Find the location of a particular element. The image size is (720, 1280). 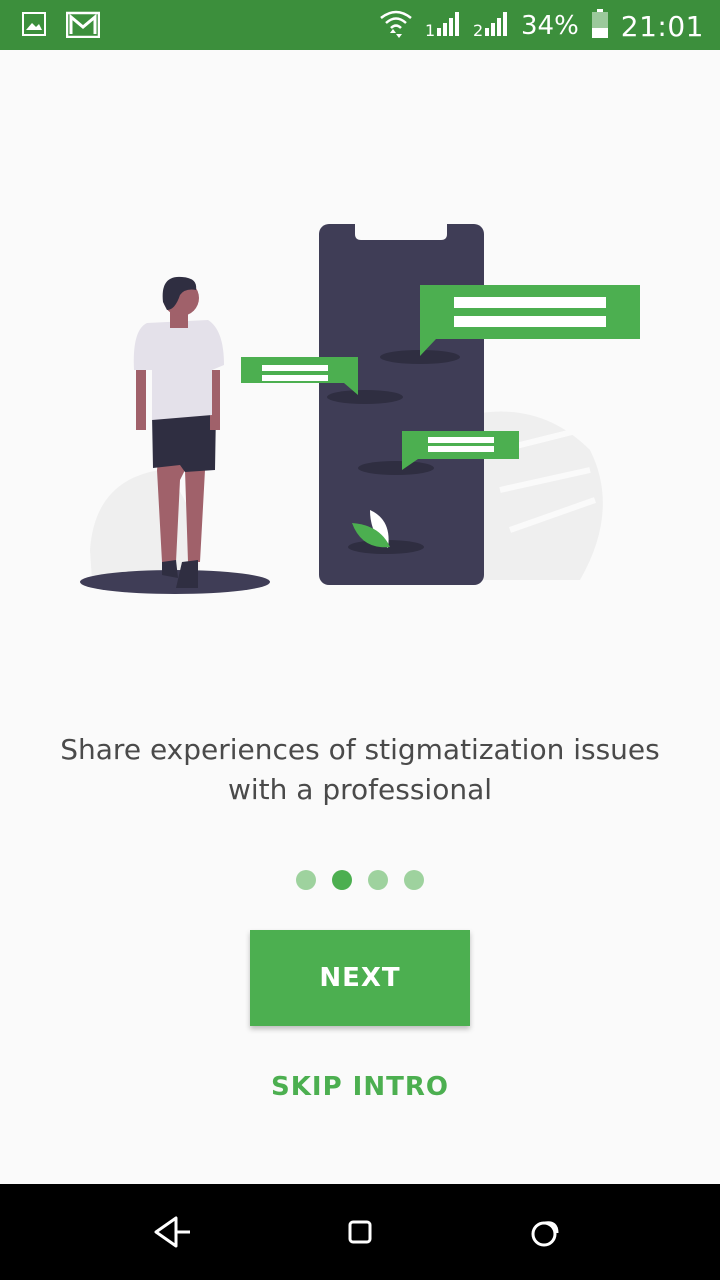

home-icon is located at coordinates (360, 1232).